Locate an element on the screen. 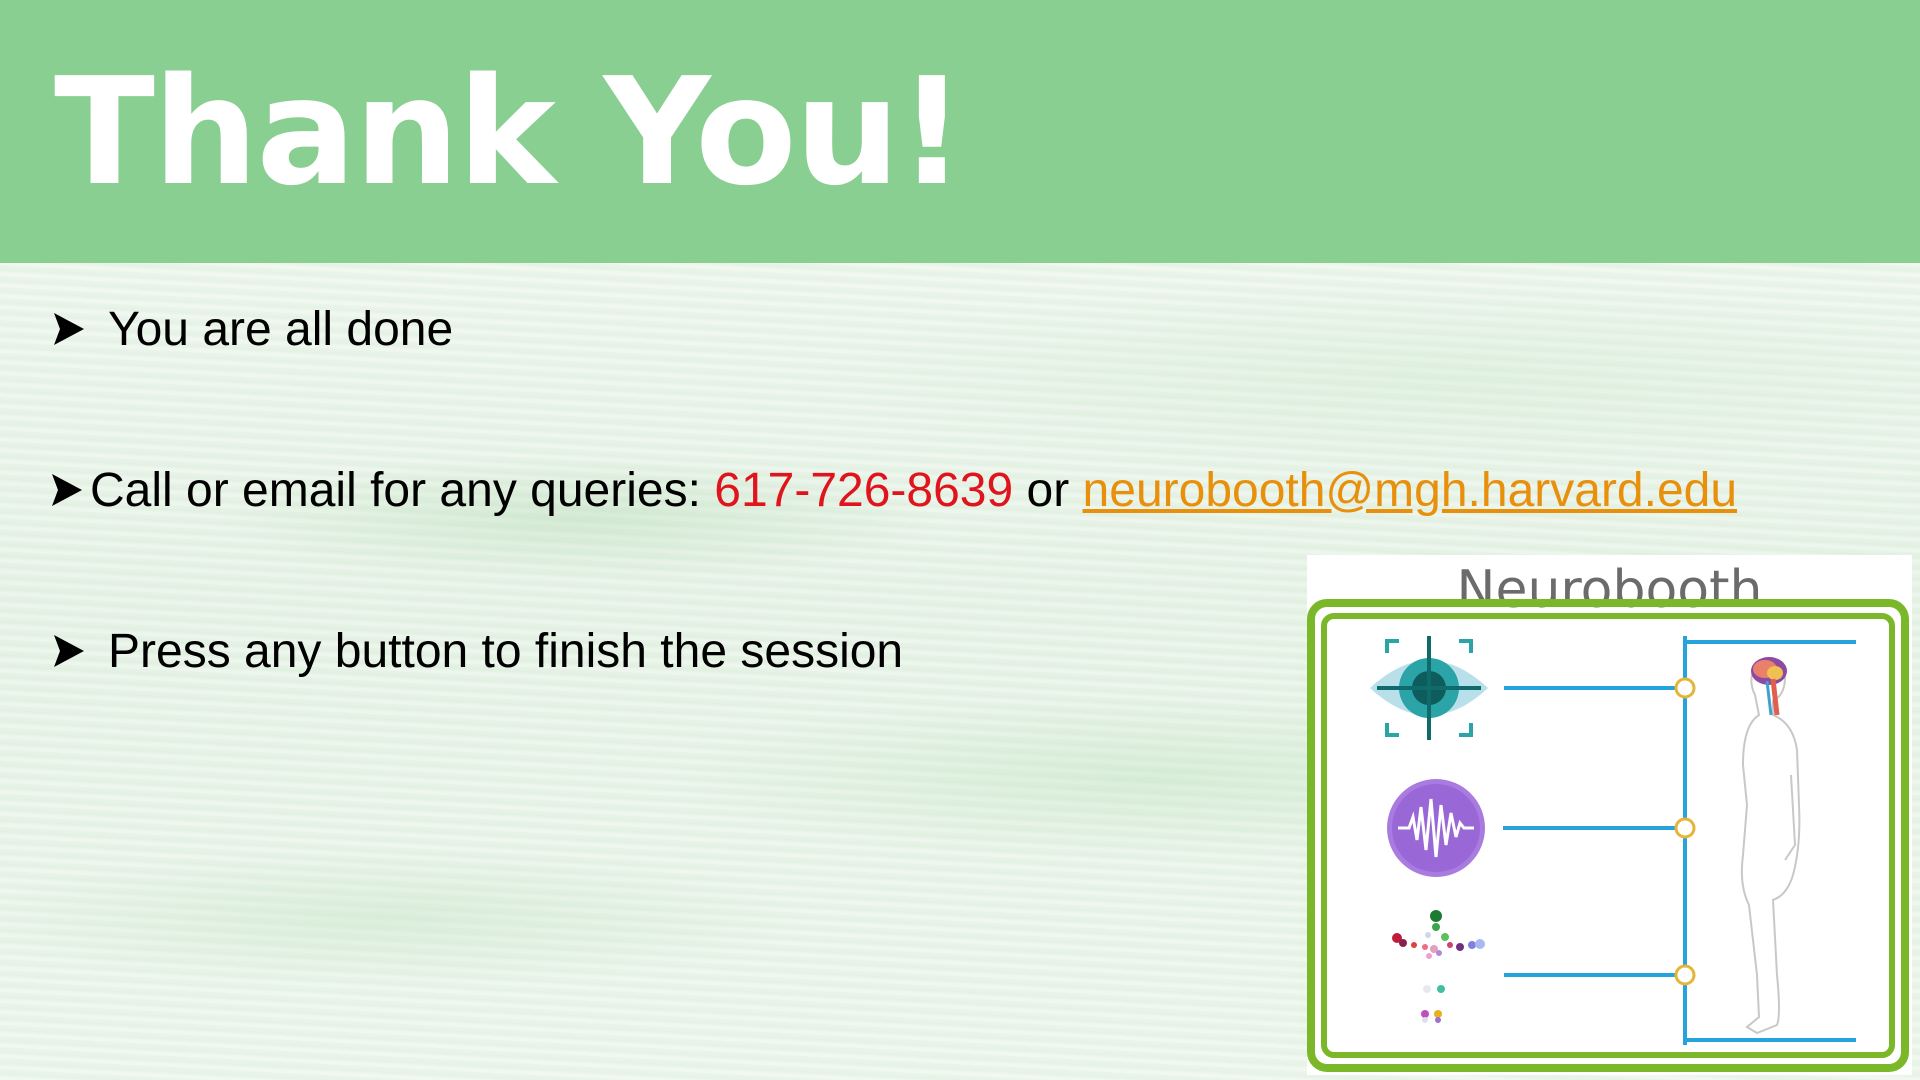 The image size is (1920, 1080). phone-number: 617-726-8639 is located at coordinates (863, 490).